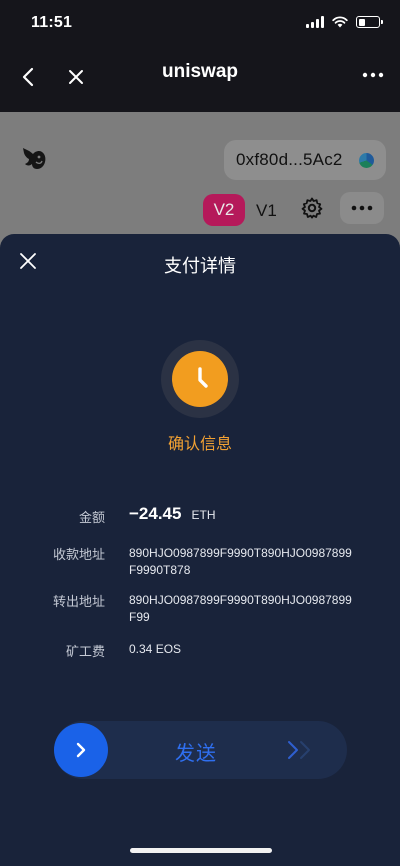  I want to click on miner-fee-label: 矿工费, so click(85, 651).